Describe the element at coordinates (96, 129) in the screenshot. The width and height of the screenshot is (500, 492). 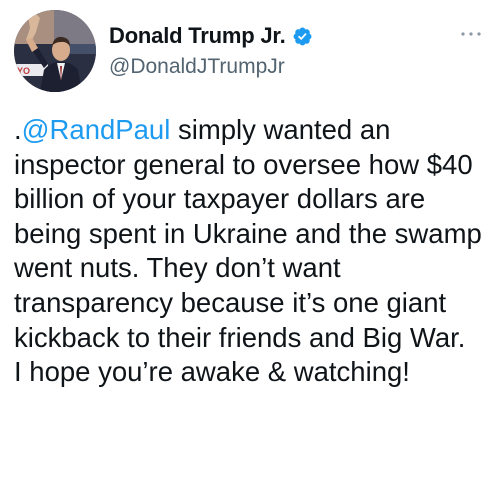
I see `mention-link: @RandPaul` at that location.